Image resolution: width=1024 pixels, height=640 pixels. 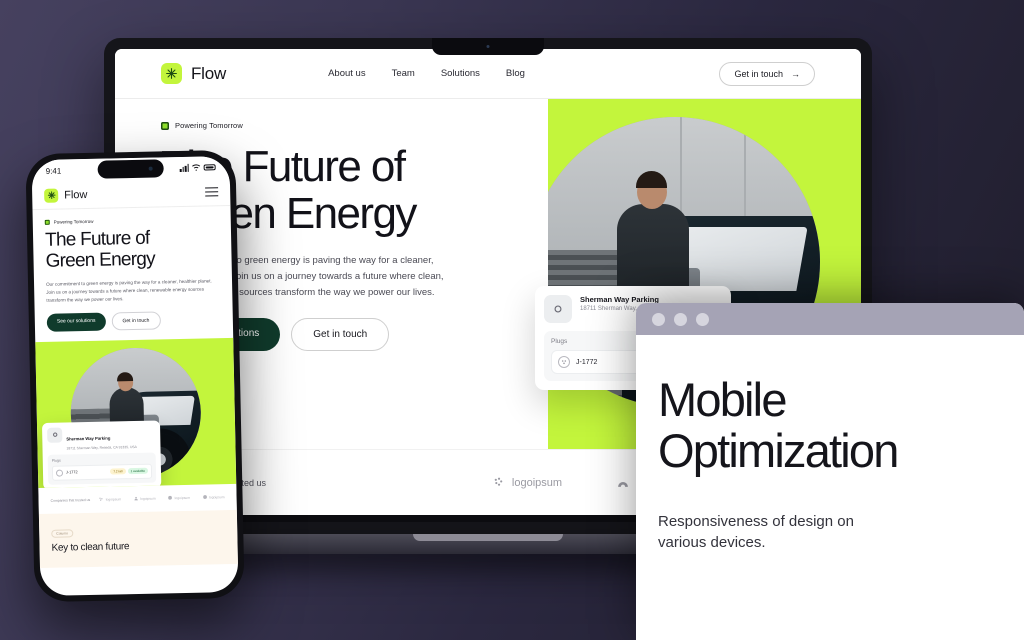 I want to click on status-icons, so click(x=197, y=167).